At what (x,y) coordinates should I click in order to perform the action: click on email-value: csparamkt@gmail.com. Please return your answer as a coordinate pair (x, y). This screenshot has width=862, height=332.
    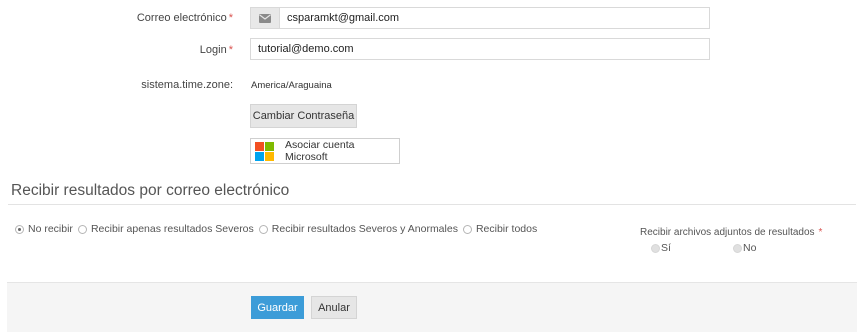
    Looking at the image, I should click on (343, 18).